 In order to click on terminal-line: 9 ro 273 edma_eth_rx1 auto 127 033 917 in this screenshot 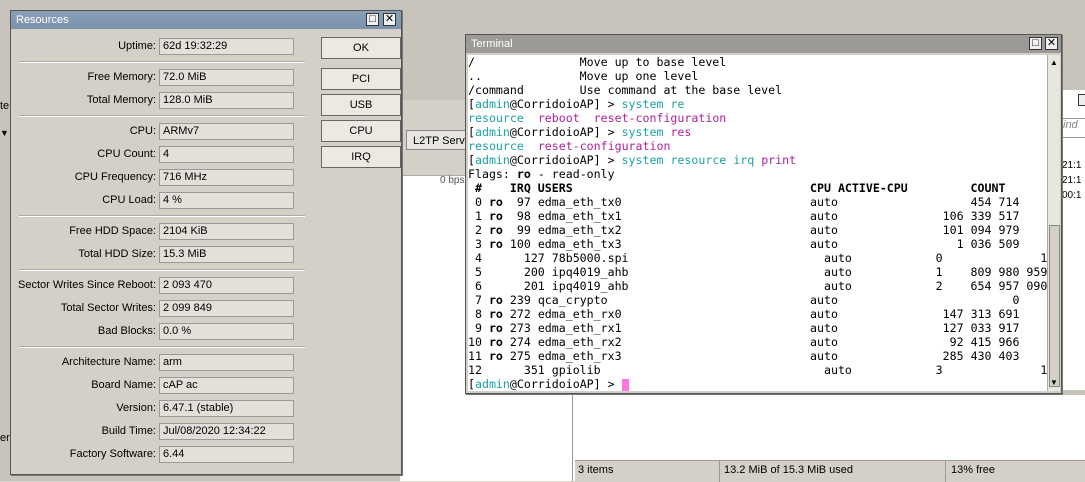, I will do `click(757, 328)`.